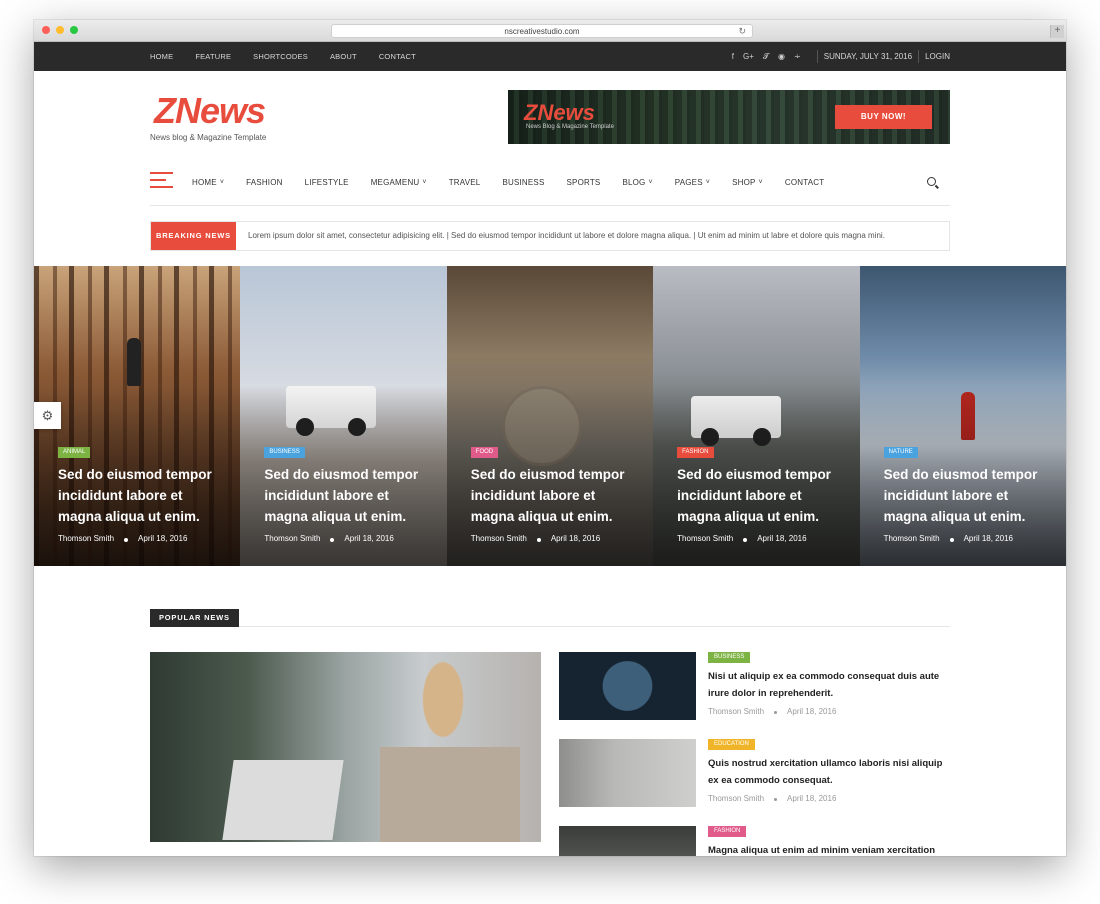  Describe the element at coordinates (797, 56) in the screenshot. I see `rss-icon: ∻` at that location.